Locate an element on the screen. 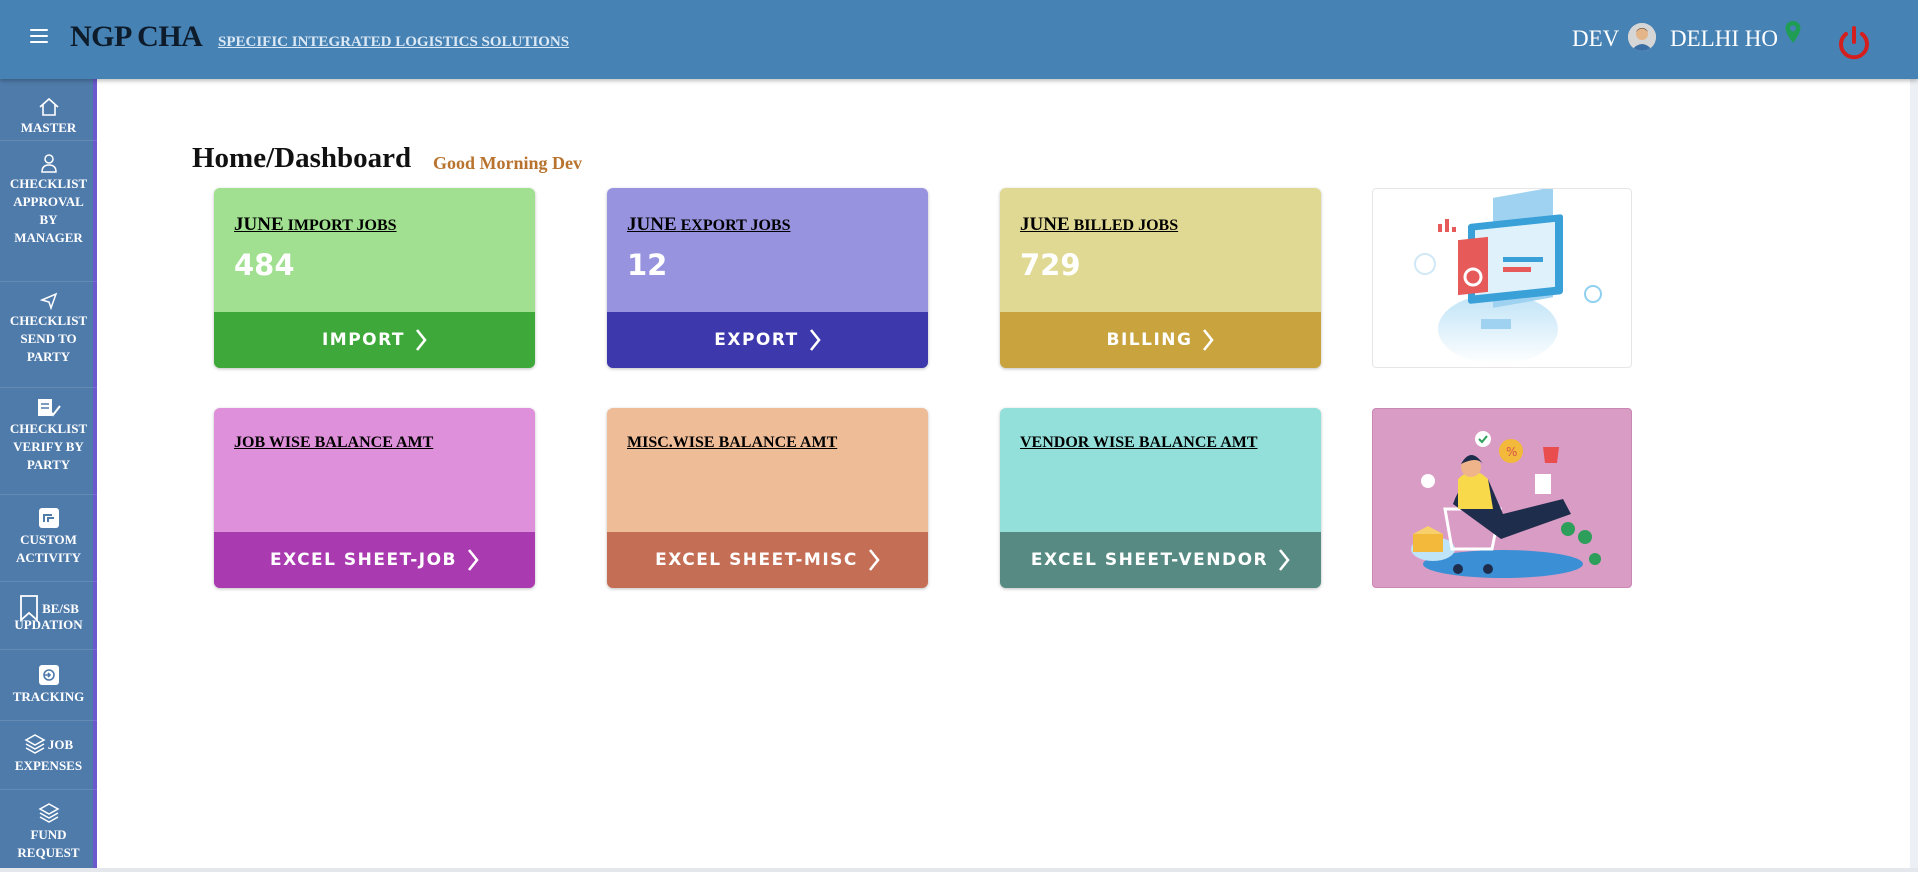 The width and height of the screenshot is (1918, 872). sidebar-item-checklist-verify: CHECKLIST VERIFY BY PARTY is located at coordinates (48, 441).